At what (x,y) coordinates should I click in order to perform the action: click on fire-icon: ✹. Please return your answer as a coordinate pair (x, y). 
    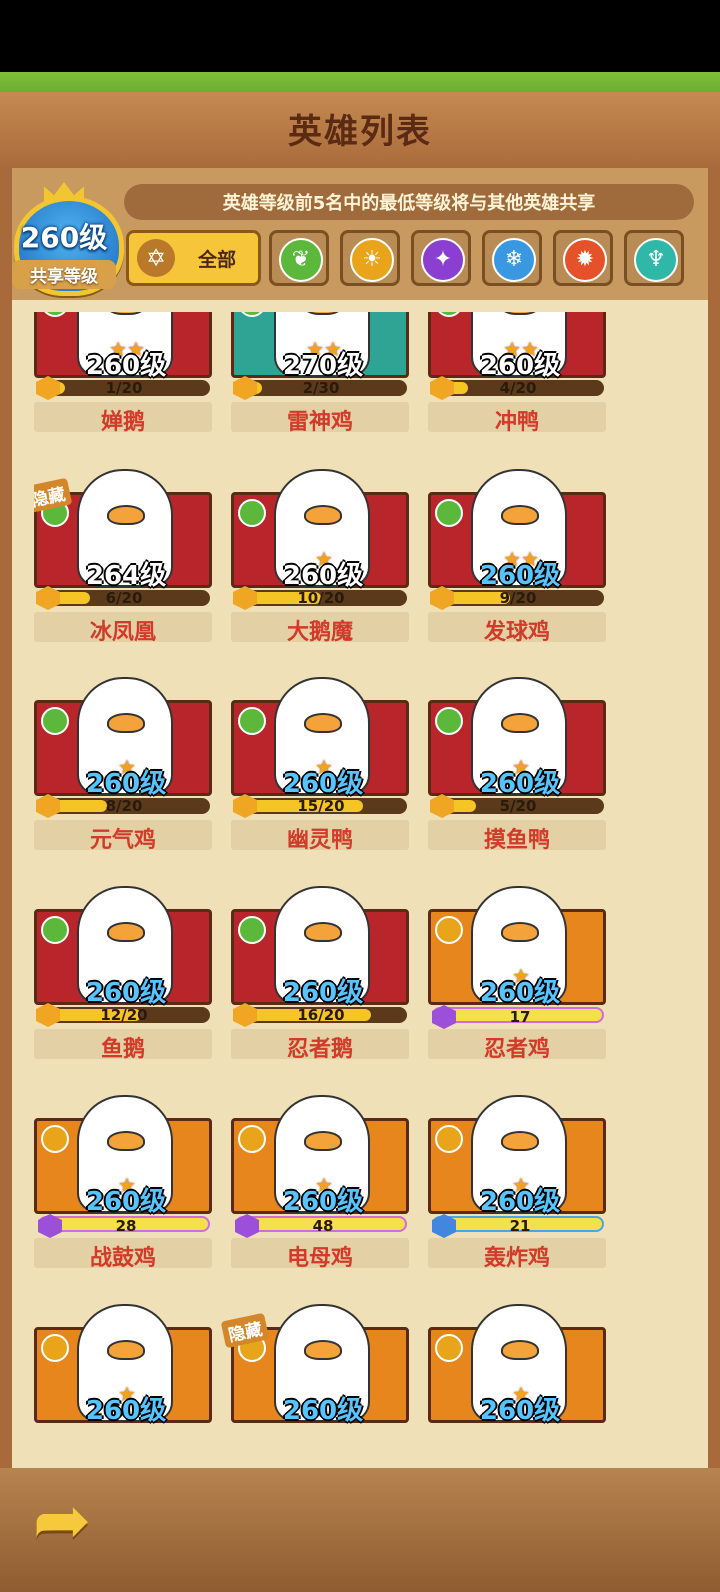
    Looking at the image, I should click on (585, 260).